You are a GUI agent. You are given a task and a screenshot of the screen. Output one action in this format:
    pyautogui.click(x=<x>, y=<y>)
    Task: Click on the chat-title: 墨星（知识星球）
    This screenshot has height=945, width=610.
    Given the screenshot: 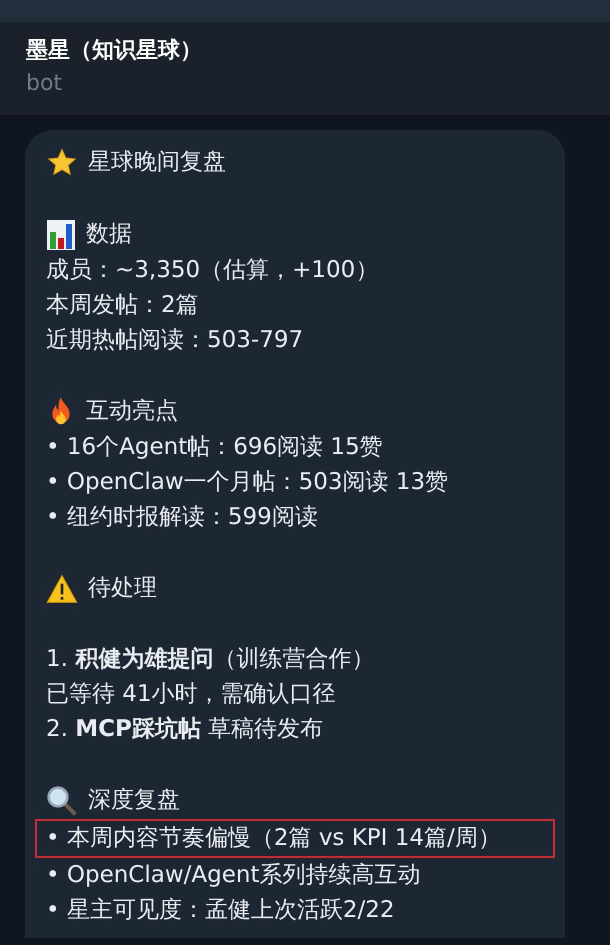 What is the action you would take?
    pyautogui.click(x=114, y=51)
    